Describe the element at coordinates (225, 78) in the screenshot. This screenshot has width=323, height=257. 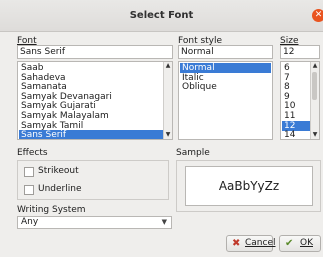
I see `style-item: Italic` at that location.